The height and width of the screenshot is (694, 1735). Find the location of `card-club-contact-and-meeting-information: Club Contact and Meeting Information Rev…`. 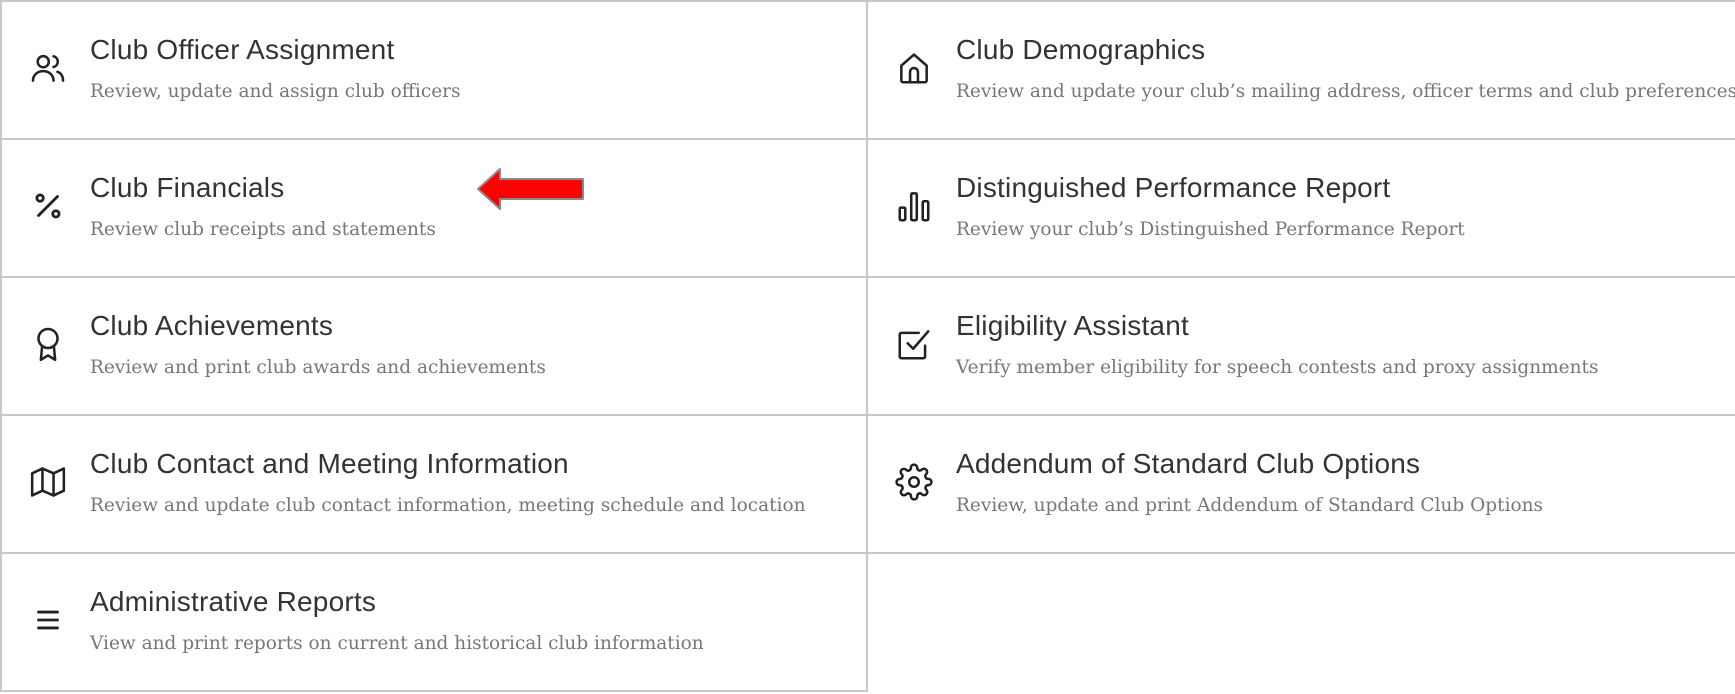

card-club-contact-and-meeting-information: Club Contact and Meeting Information Rev… is located at coordinates (434, 484).